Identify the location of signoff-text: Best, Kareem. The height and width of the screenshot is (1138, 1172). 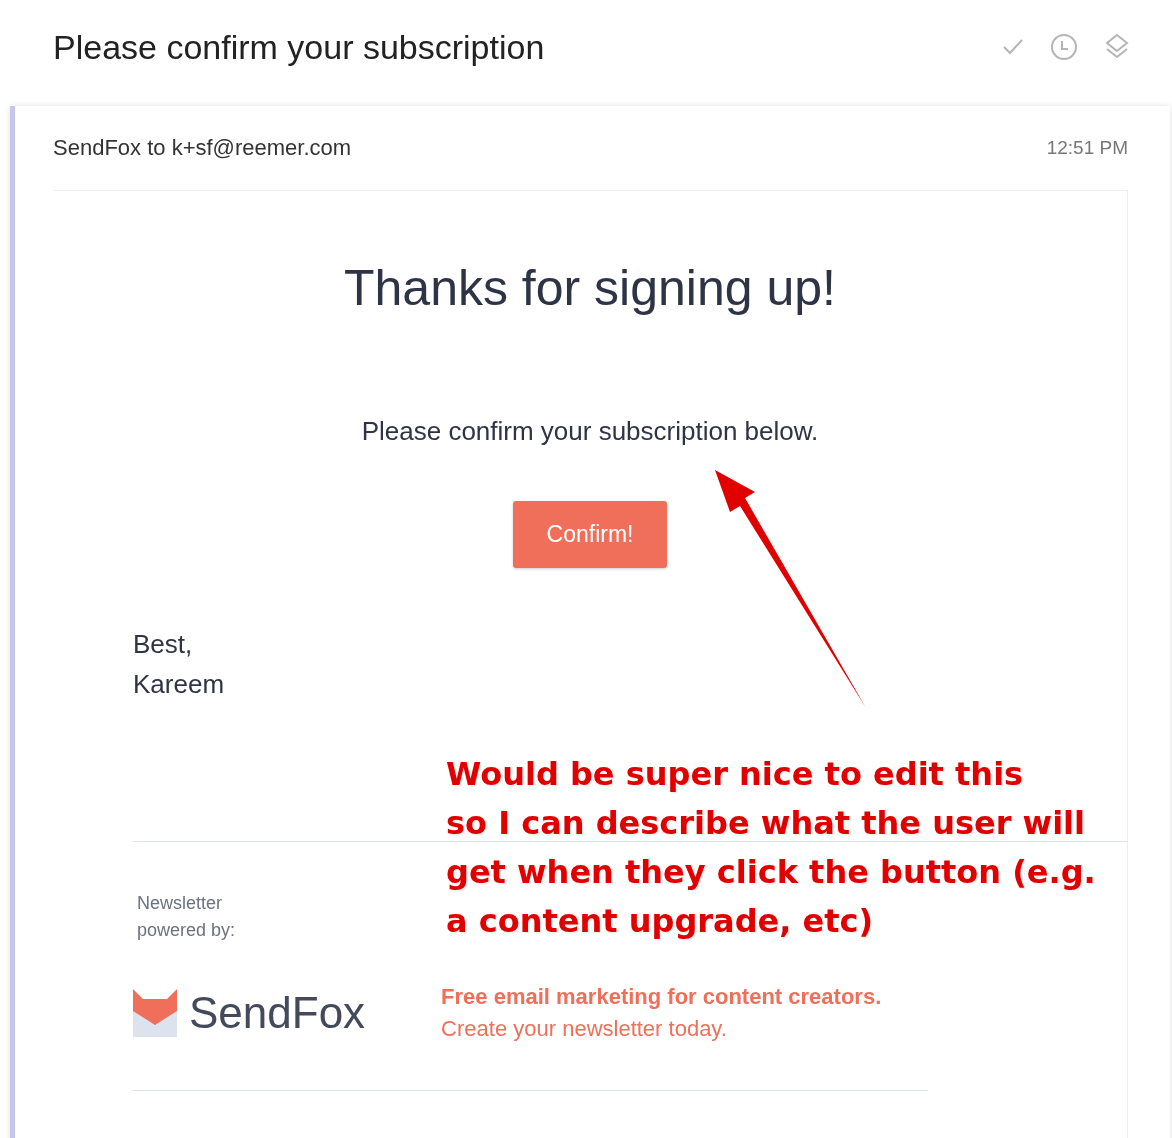
(179, 664).